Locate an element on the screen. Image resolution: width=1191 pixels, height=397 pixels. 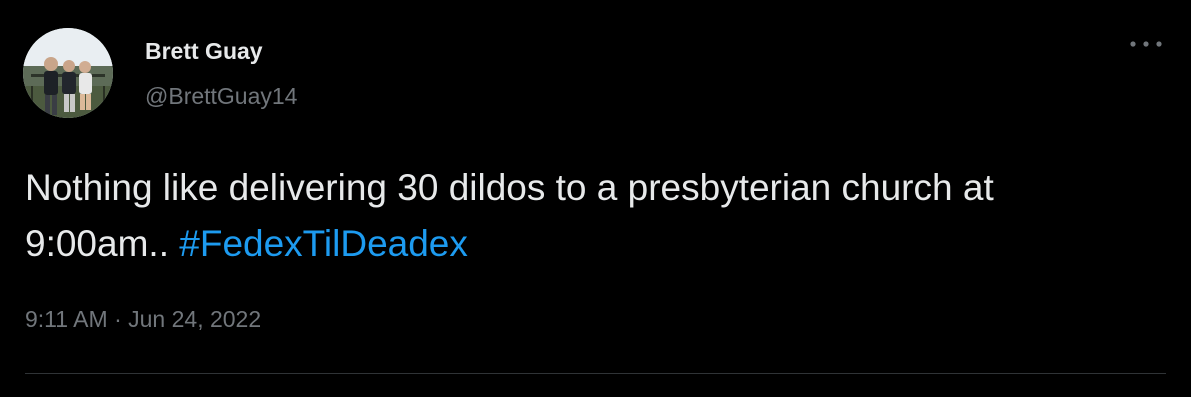
avatar-photo is located at coordinates (68, 73).